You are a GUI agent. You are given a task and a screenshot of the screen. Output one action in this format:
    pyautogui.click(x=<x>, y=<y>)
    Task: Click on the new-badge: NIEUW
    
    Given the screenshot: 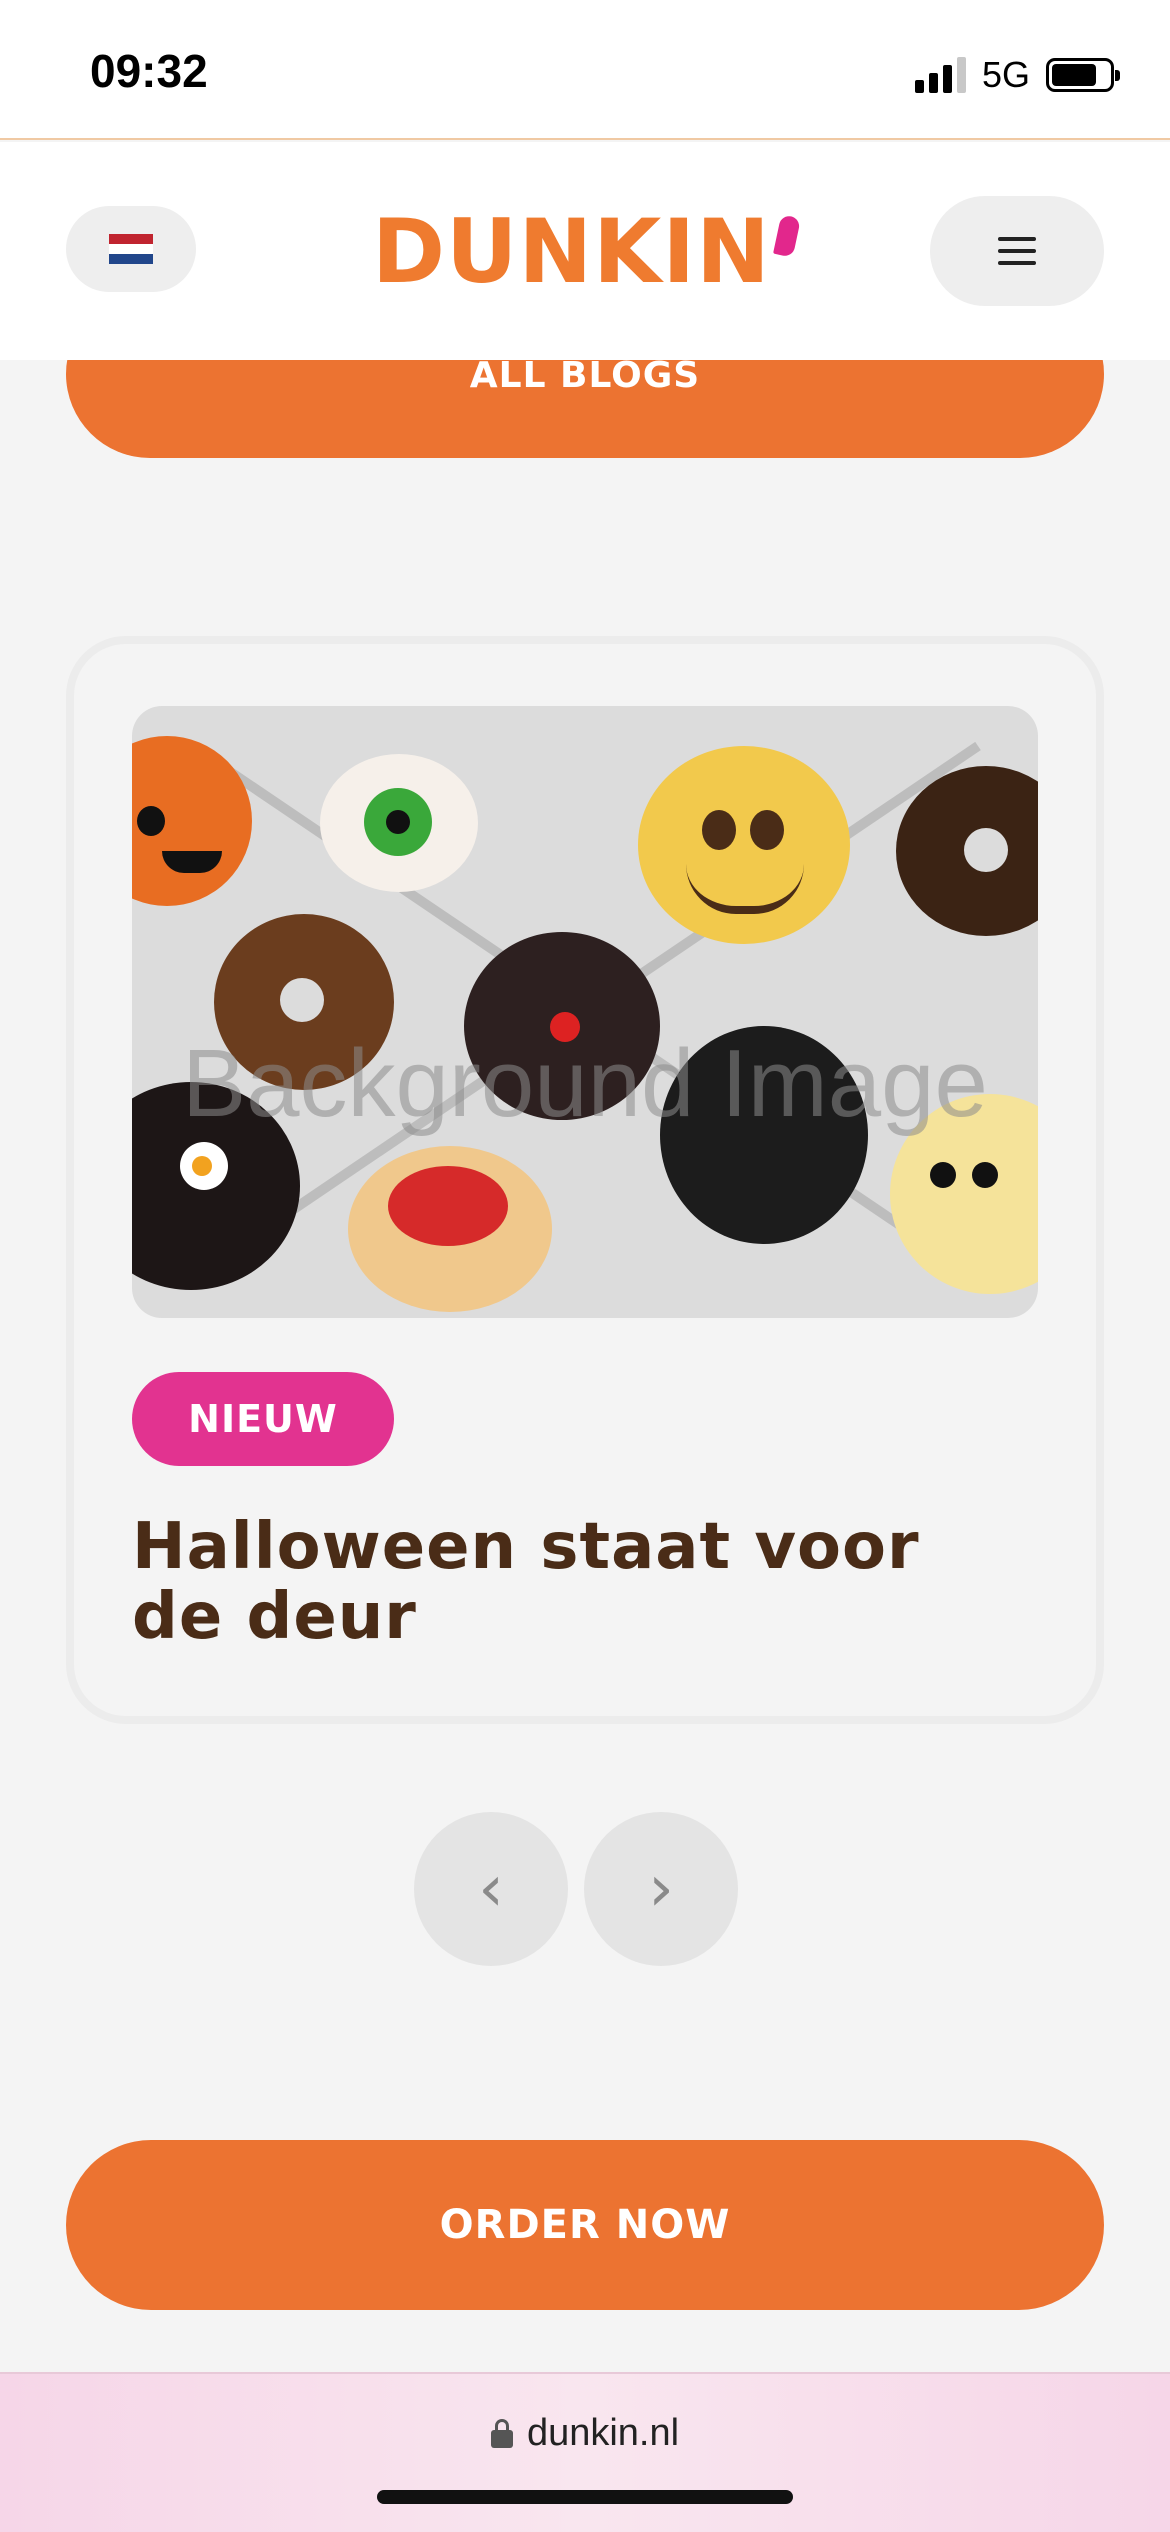 What is the action you would take?
    pyautogui.click(x=263, y=1419)
    